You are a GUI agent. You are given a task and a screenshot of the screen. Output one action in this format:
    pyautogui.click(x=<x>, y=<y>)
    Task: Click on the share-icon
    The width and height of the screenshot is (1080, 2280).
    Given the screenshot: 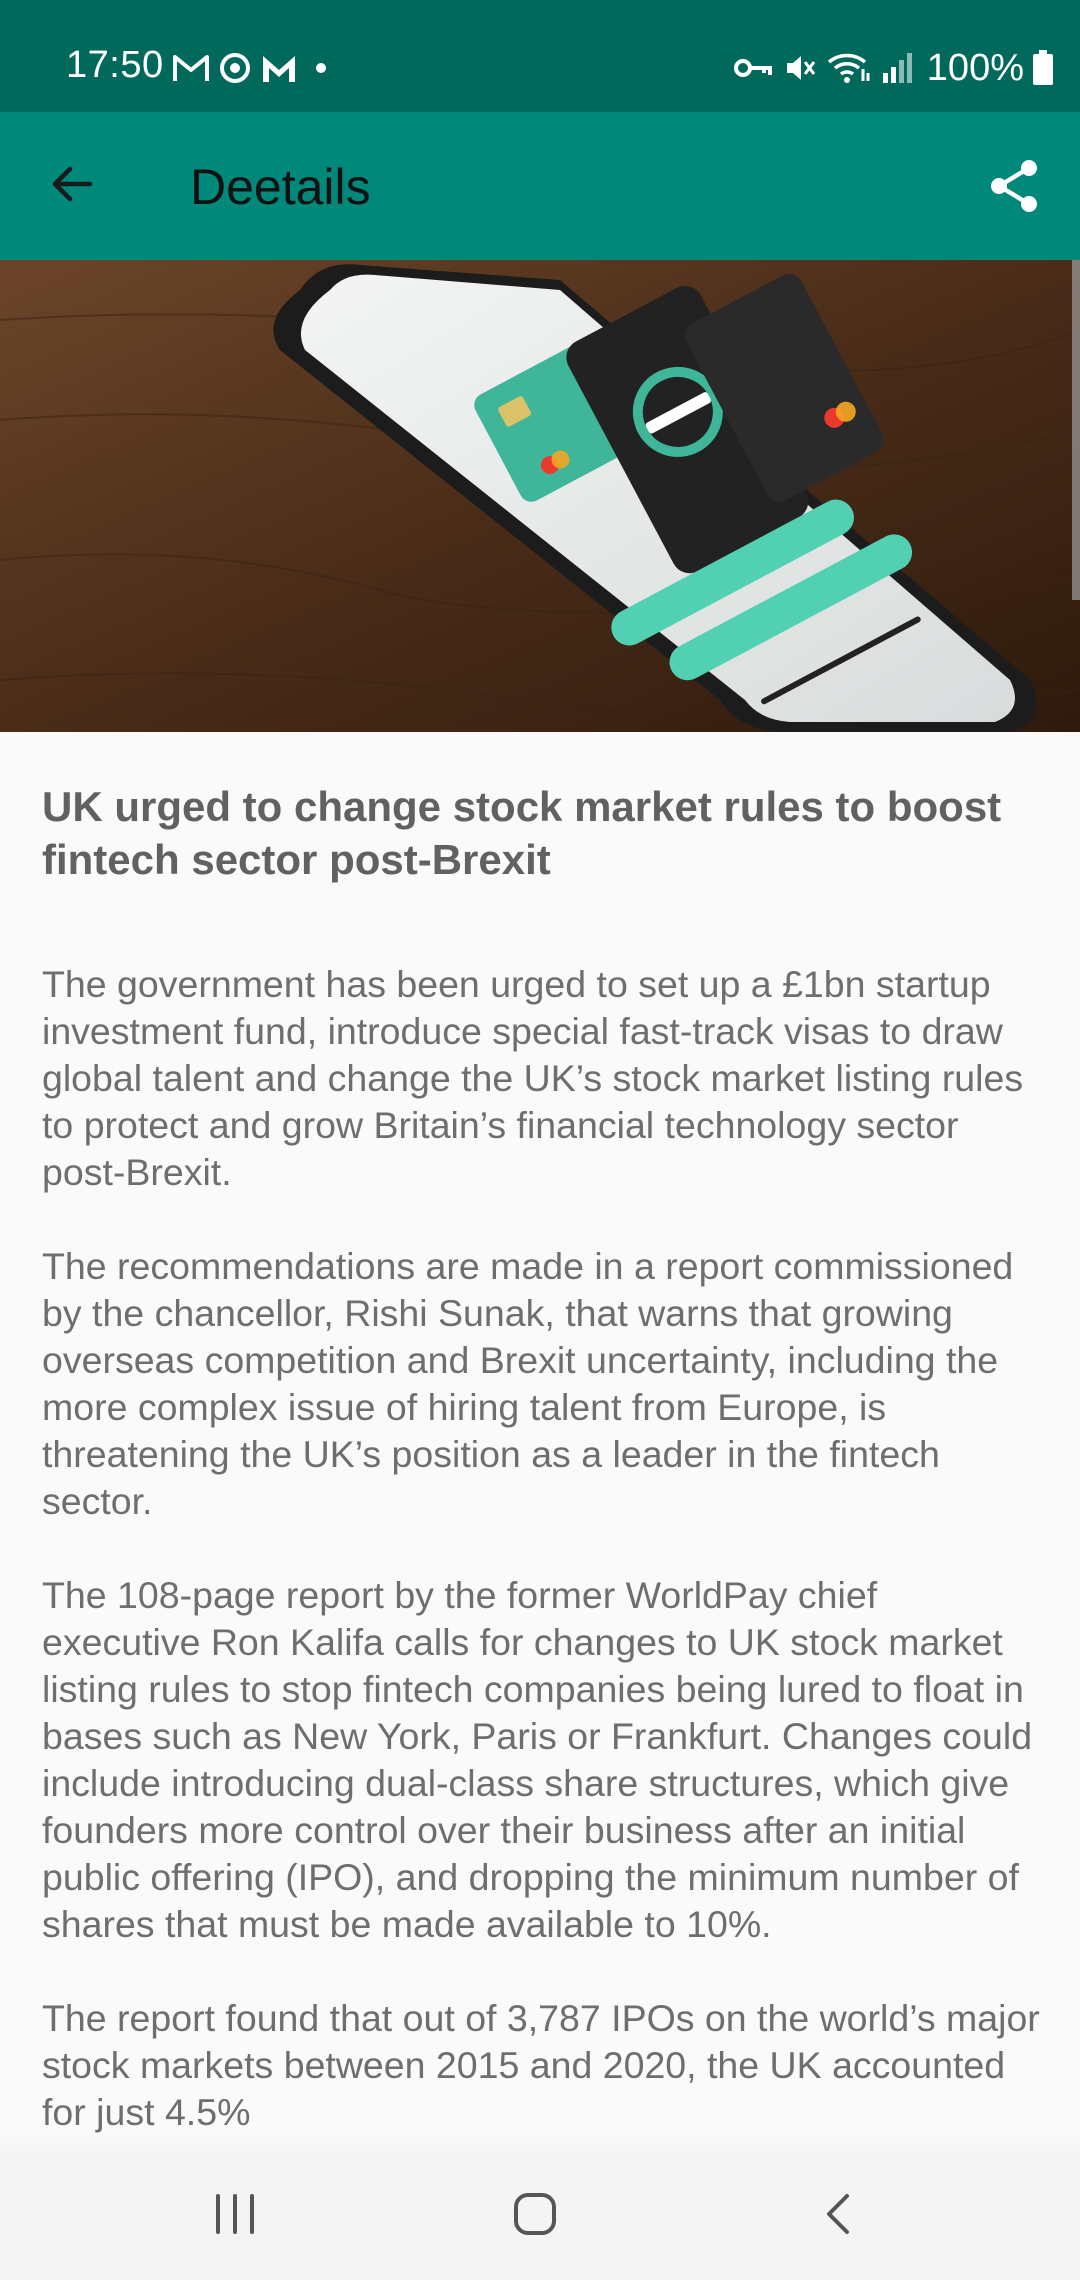 What is the action you would take?
    pyautogui.click(x=1014, y=188)
    